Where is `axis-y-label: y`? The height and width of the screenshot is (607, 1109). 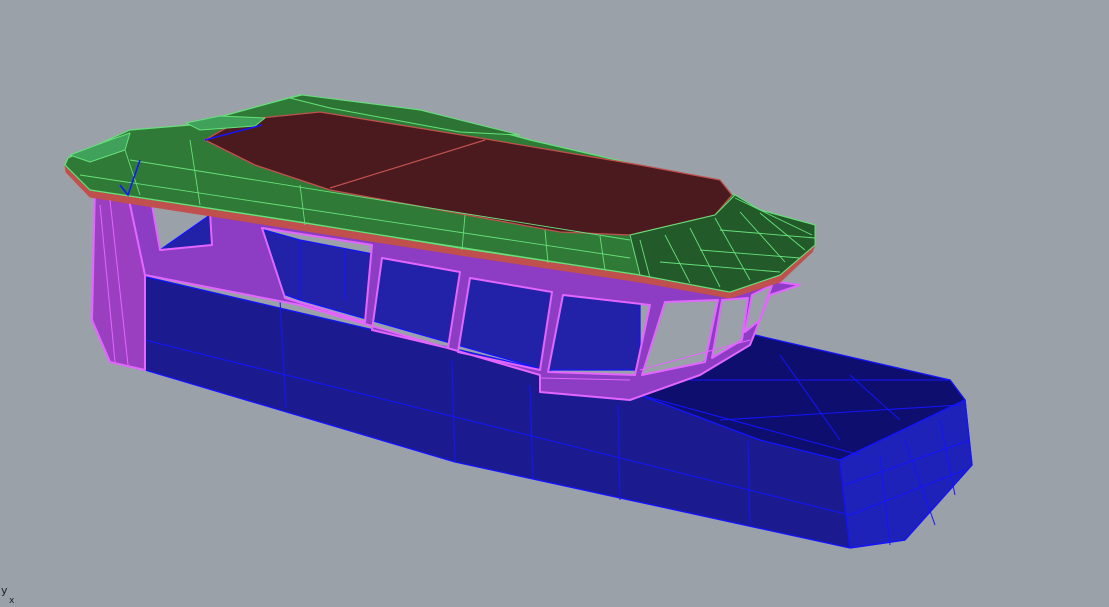
axis-y-label: y is located at coordinates (4, 590).